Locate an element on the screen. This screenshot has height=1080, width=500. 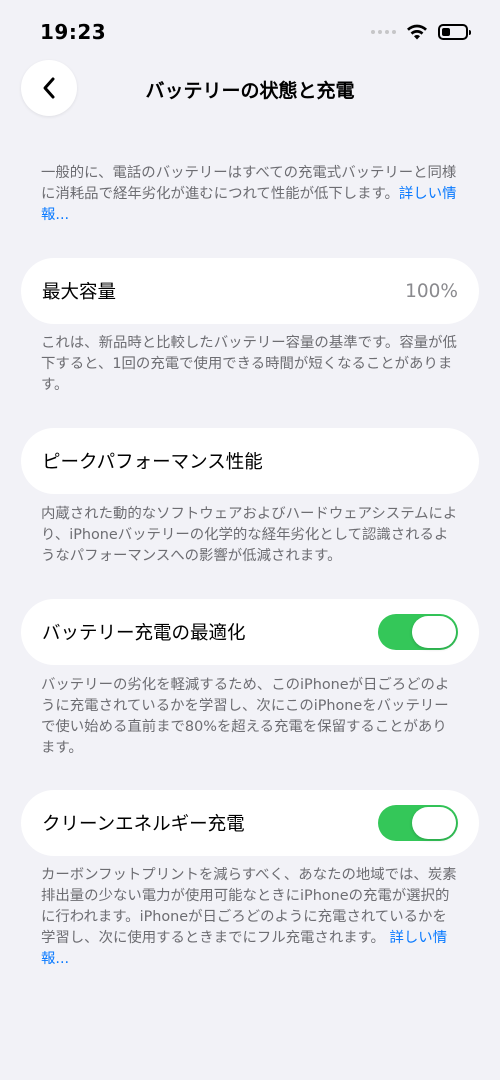
status-bar: 19:23 is located at coordinates (250, 30).